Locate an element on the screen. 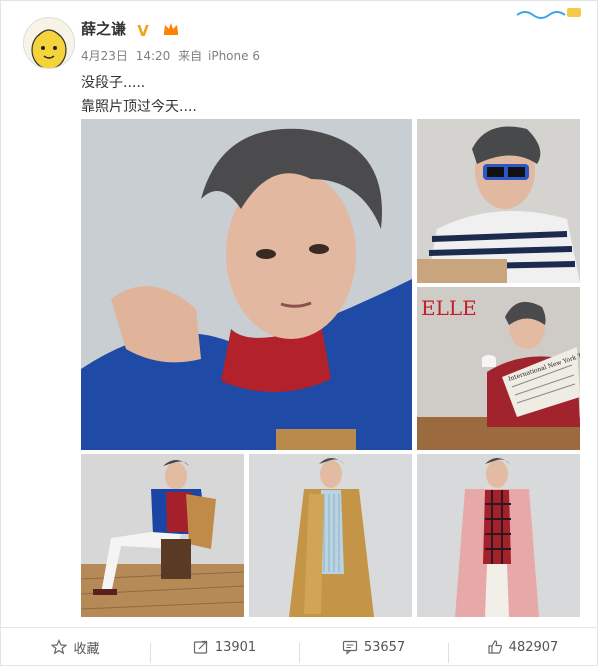 This screenshot has width=598, height=666. comment-icon is located at coordinates (349, 647).